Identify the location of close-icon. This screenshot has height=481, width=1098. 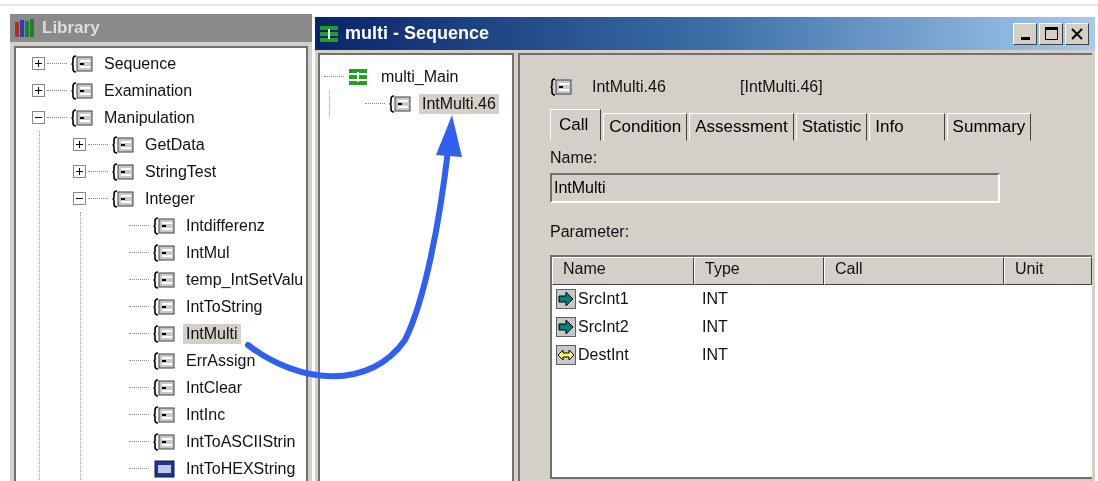
(1077, 33).